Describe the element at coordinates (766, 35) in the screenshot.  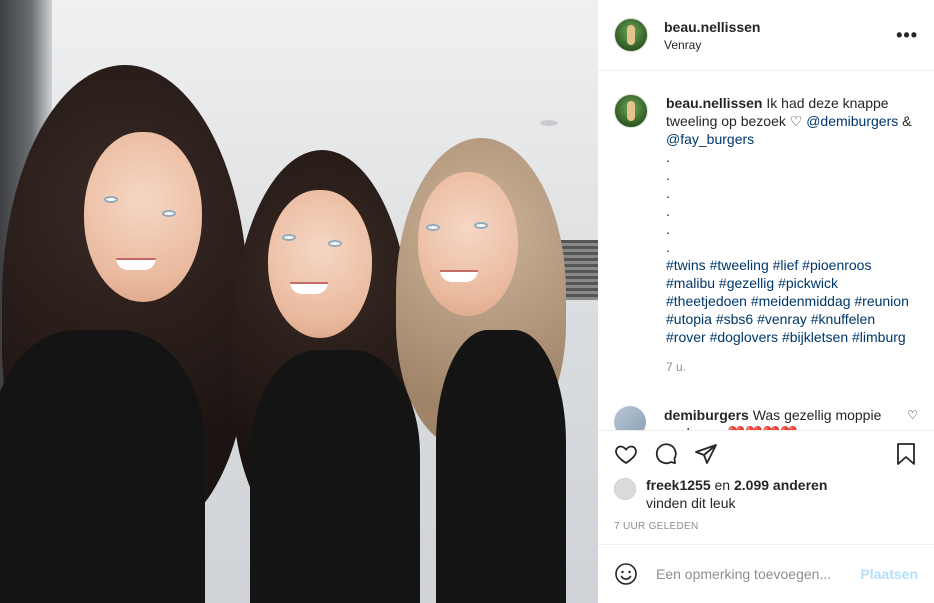
I see `post-header: beau.nellissen Venray •••` at that location.